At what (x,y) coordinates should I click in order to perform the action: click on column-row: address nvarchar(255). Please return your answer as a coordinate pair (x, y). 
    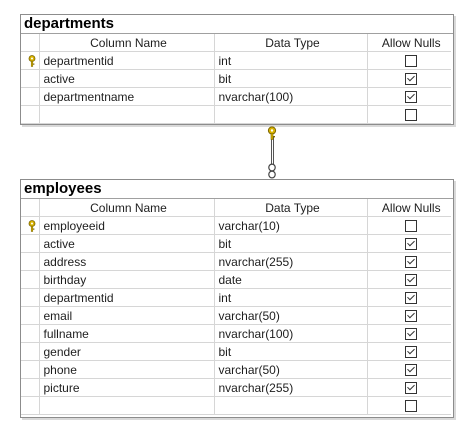
    Looking at the image, I should click on (236, 261).